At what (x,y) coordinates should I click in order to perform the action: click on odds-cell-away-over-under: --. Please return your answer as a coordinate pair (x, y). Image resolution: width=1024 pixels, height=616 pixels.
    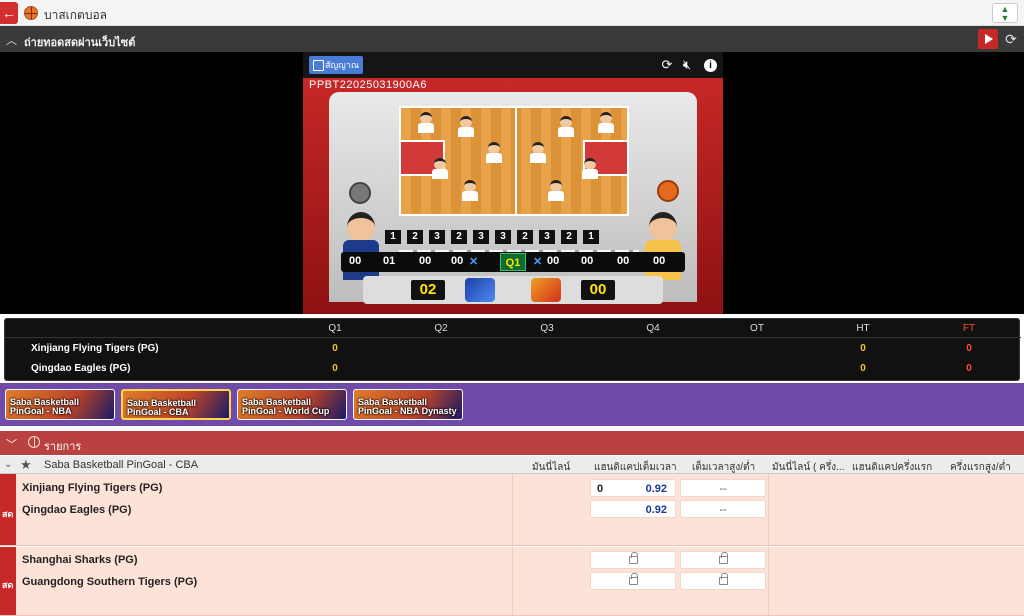
    Looking at the image, I should click on (723, 509).